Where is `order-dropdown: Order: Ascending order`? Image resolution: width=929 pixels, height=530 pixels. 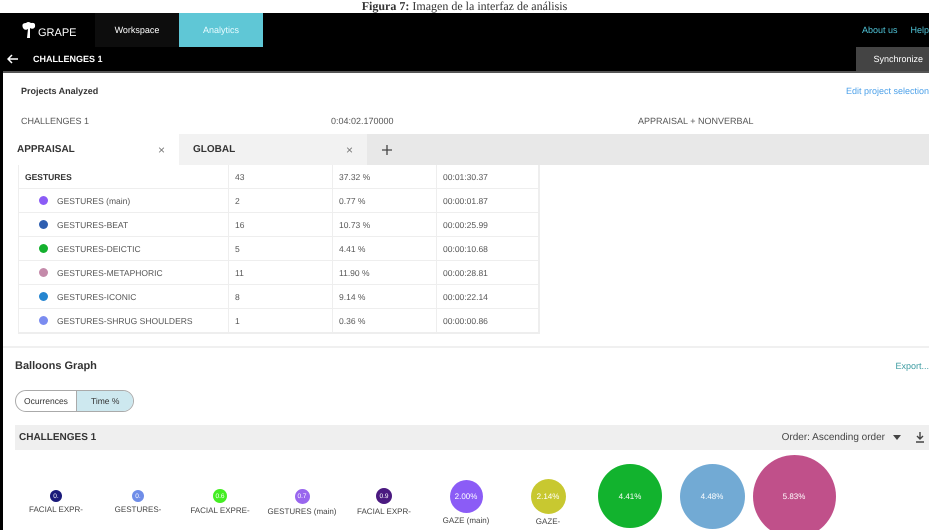
order-dropdown: Order: Ascending order is located at coordinates (841, 437).